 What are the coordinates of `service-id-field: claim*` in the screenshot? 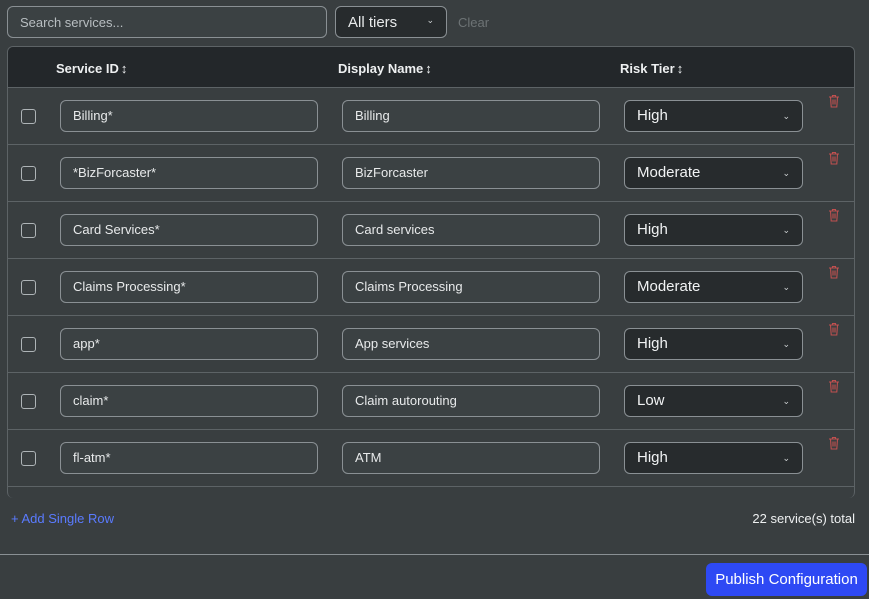 It's located at (189, 401).